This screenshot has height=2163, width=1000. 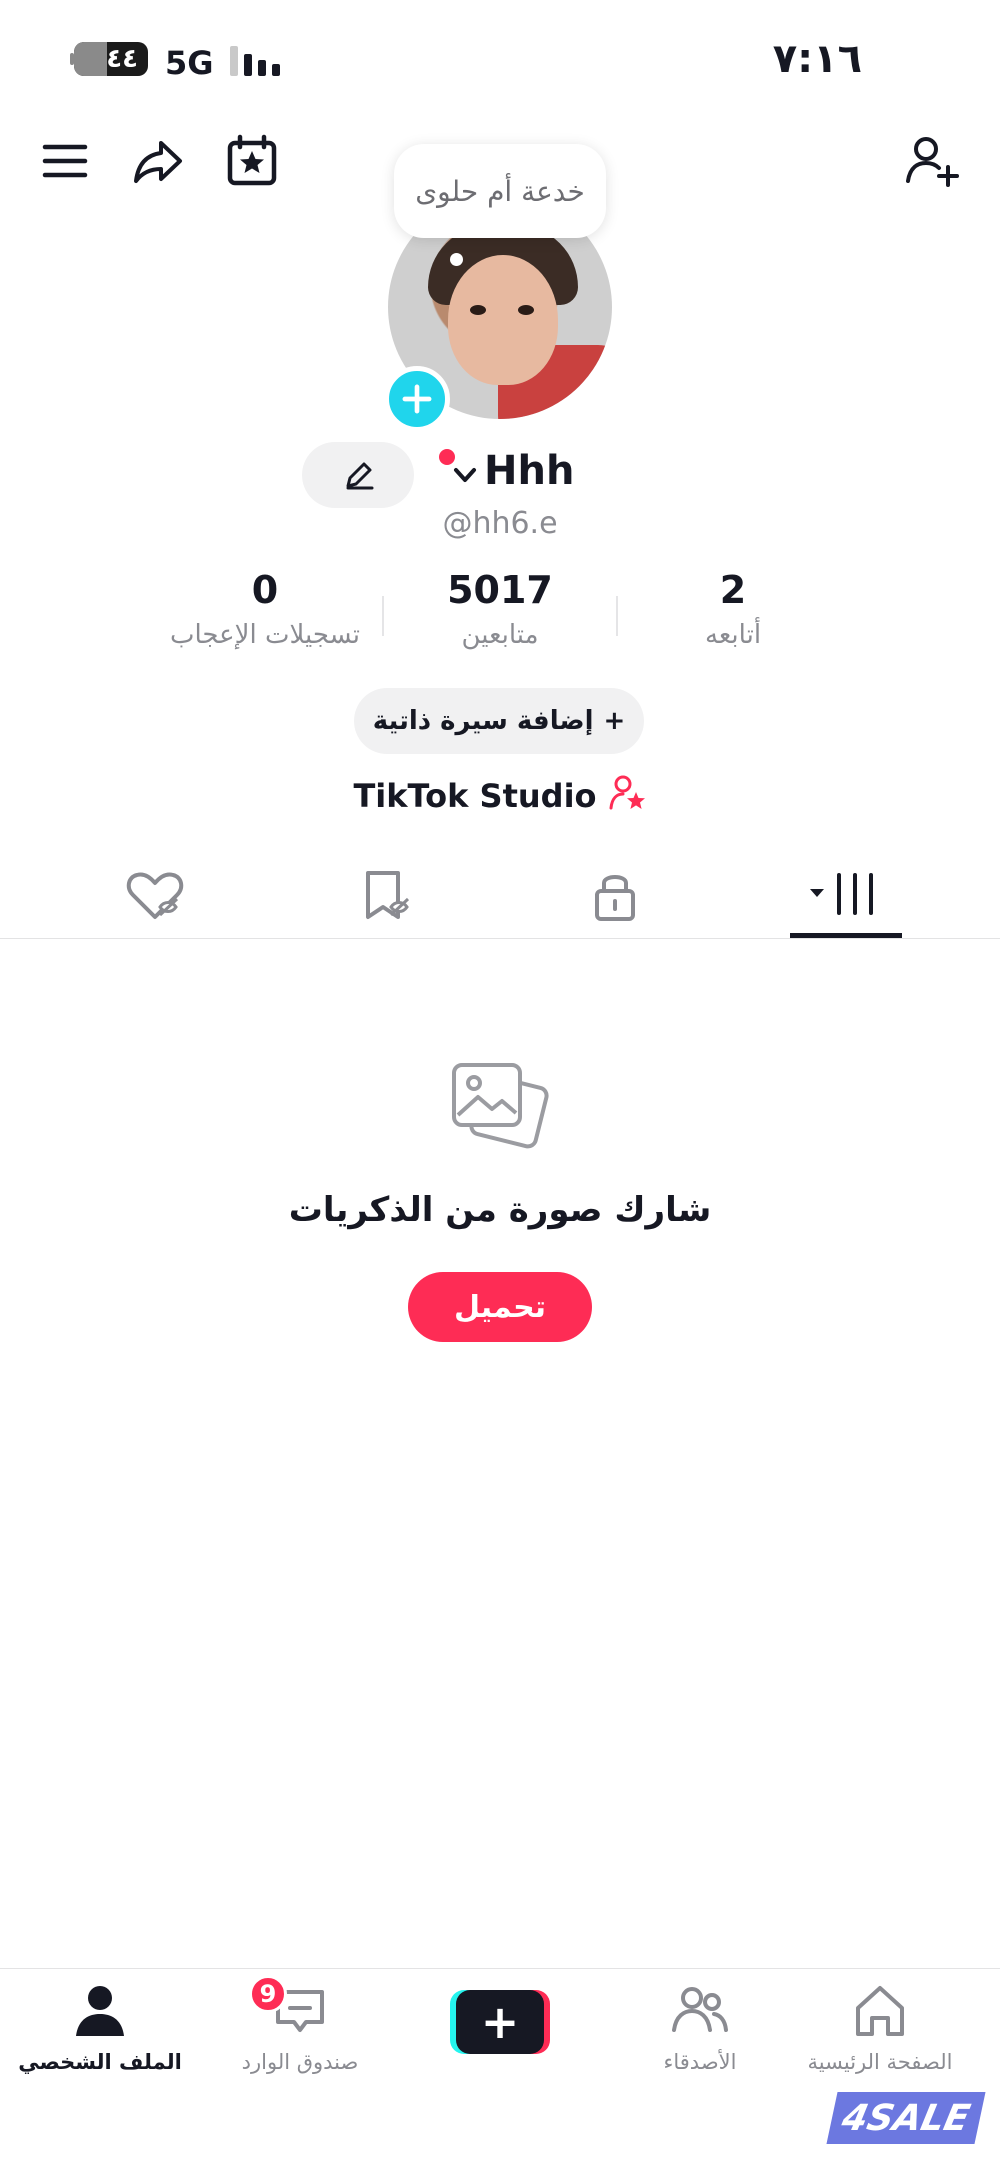 I want to click on menu-icon, so click(x=65, y=161).